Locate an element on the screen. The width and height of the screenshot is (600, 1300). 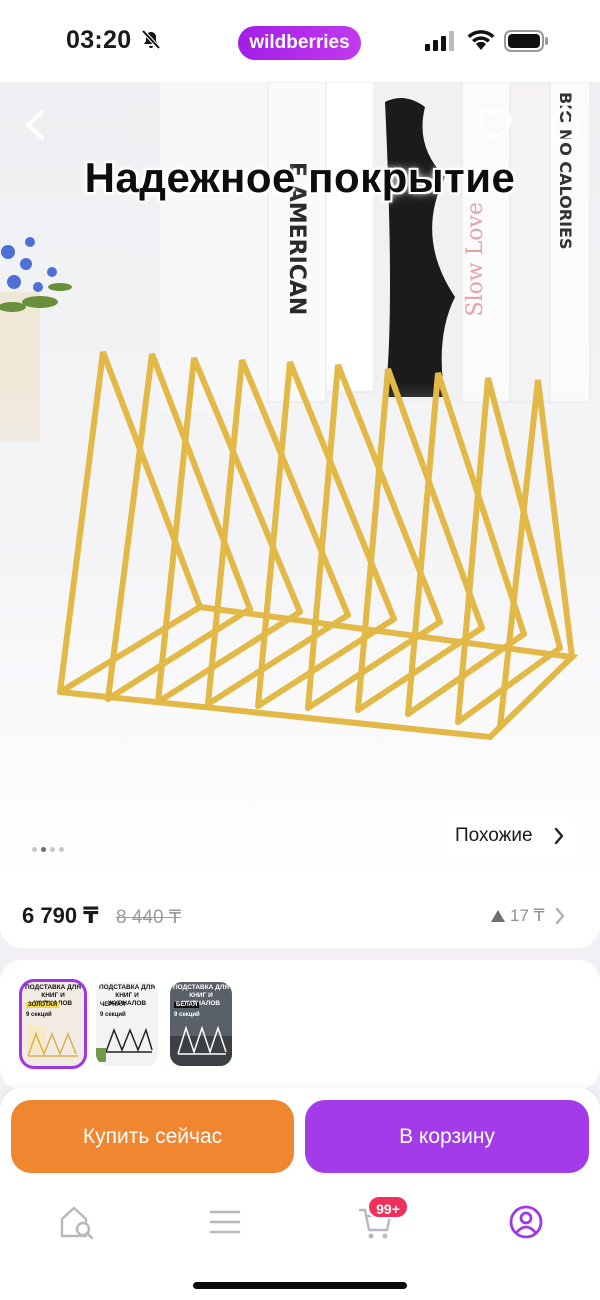
bottom-tab-bar: 99+ is located at coordinates (300, 1244).